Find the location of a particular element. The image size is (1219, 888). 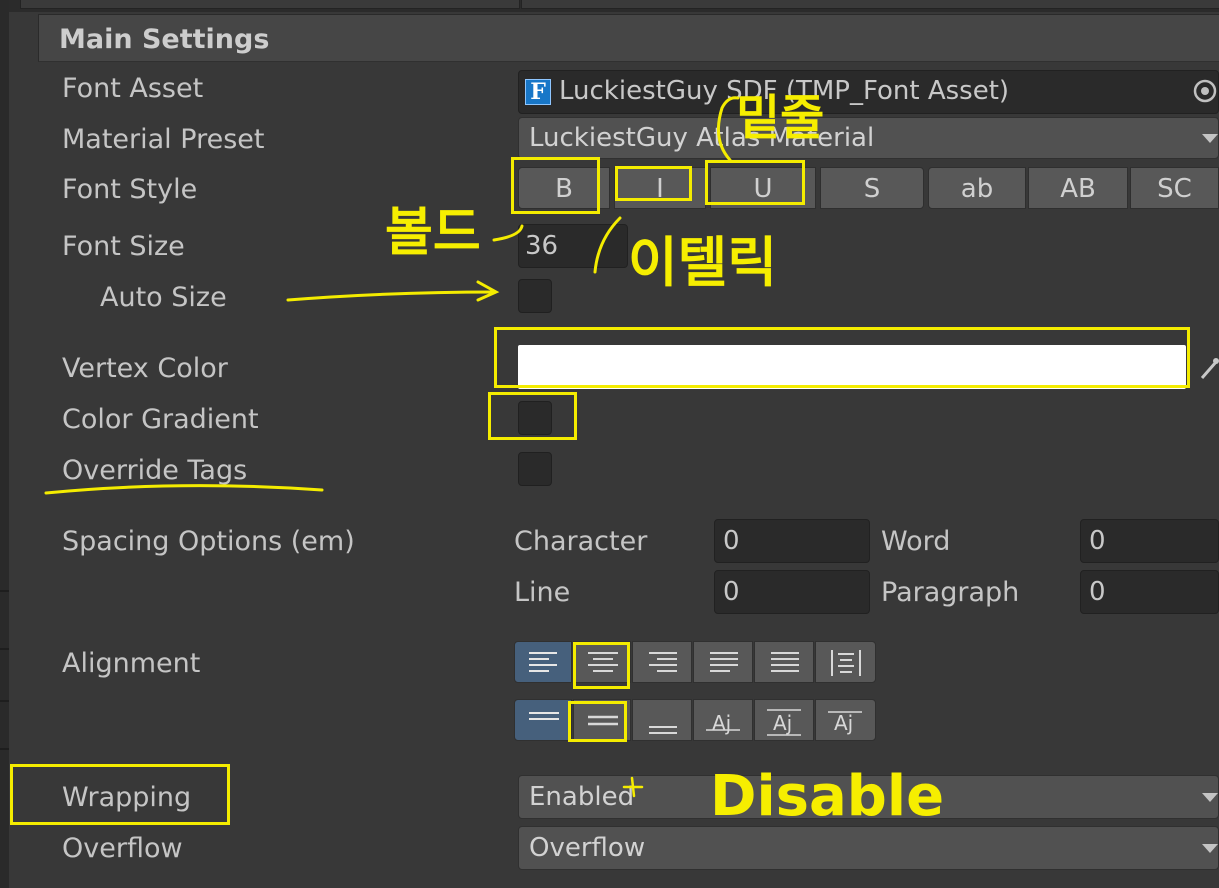

italic-annotation: 이텔릭 is located at coordinates (703, 262).